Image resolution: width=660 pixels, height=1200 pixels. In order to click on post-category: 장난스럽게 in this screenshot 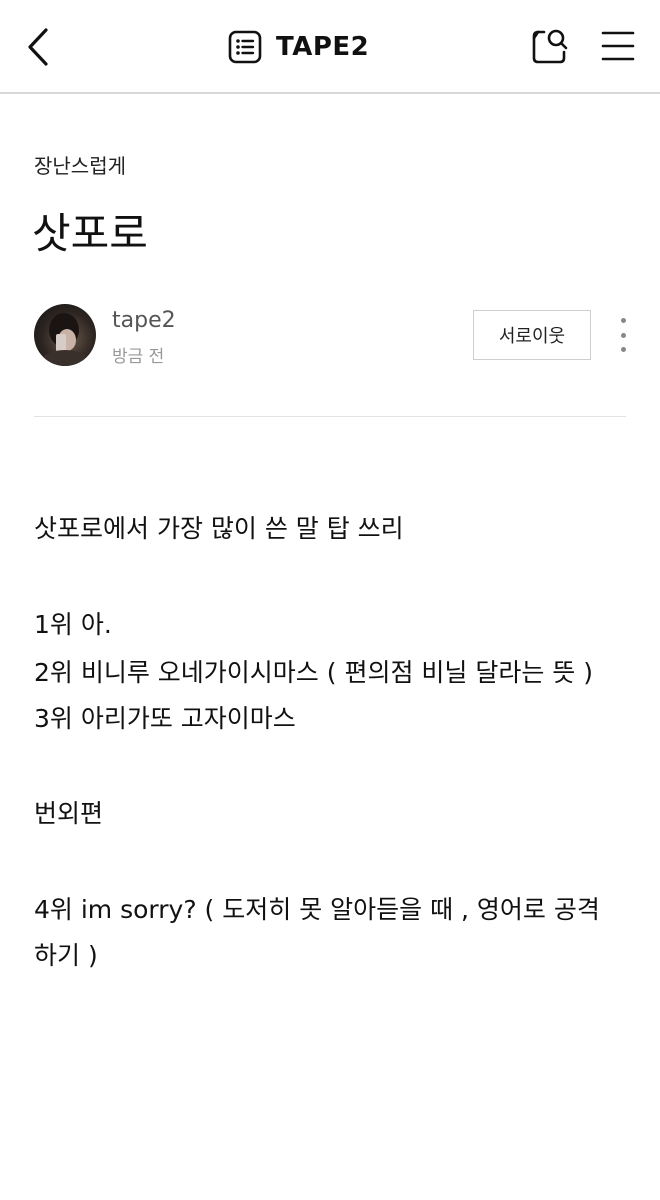, I will do `click(80, 164)`.